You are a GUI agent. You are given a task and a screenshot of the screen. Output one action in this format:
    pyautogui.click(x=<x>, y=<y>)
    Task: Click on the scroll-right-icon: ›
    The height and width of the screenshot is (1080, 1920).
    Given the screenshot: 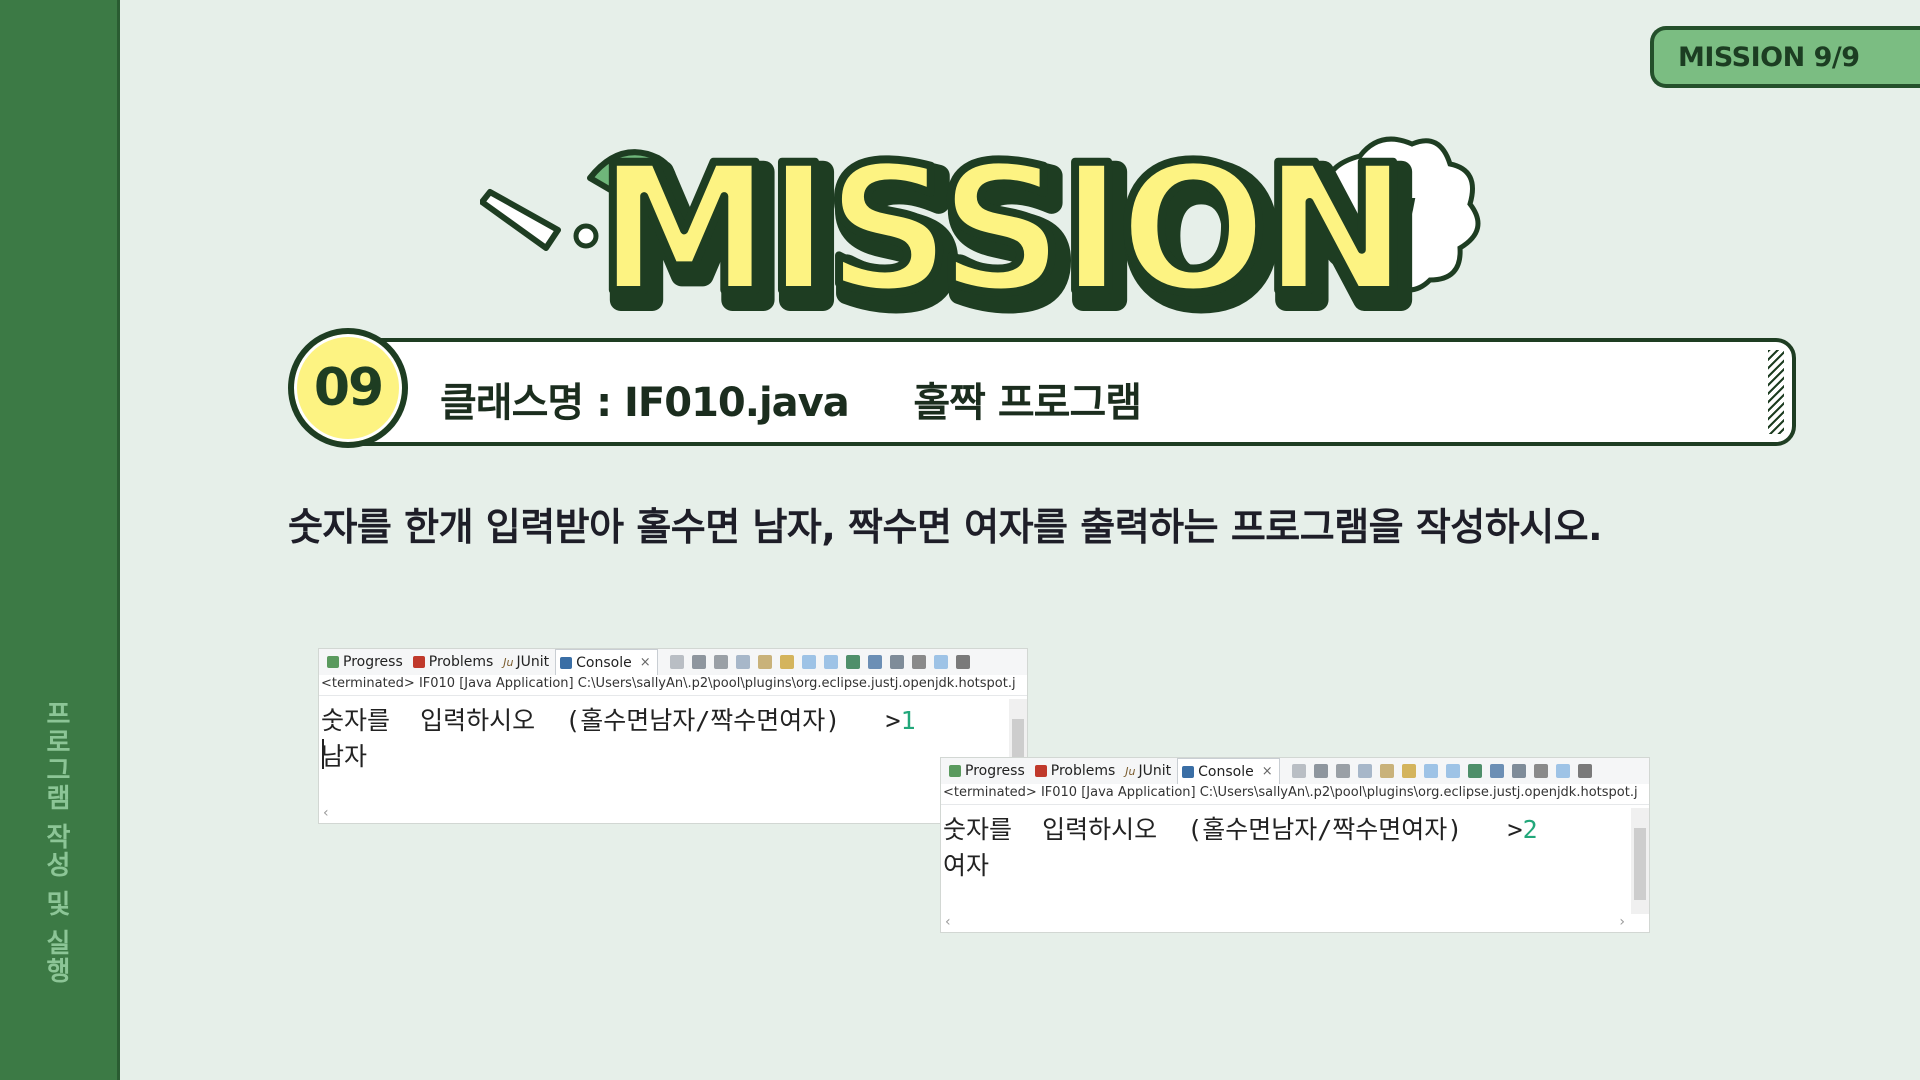 What is the action you would take?
    pyautogui.click(x=1622, y=922)
    